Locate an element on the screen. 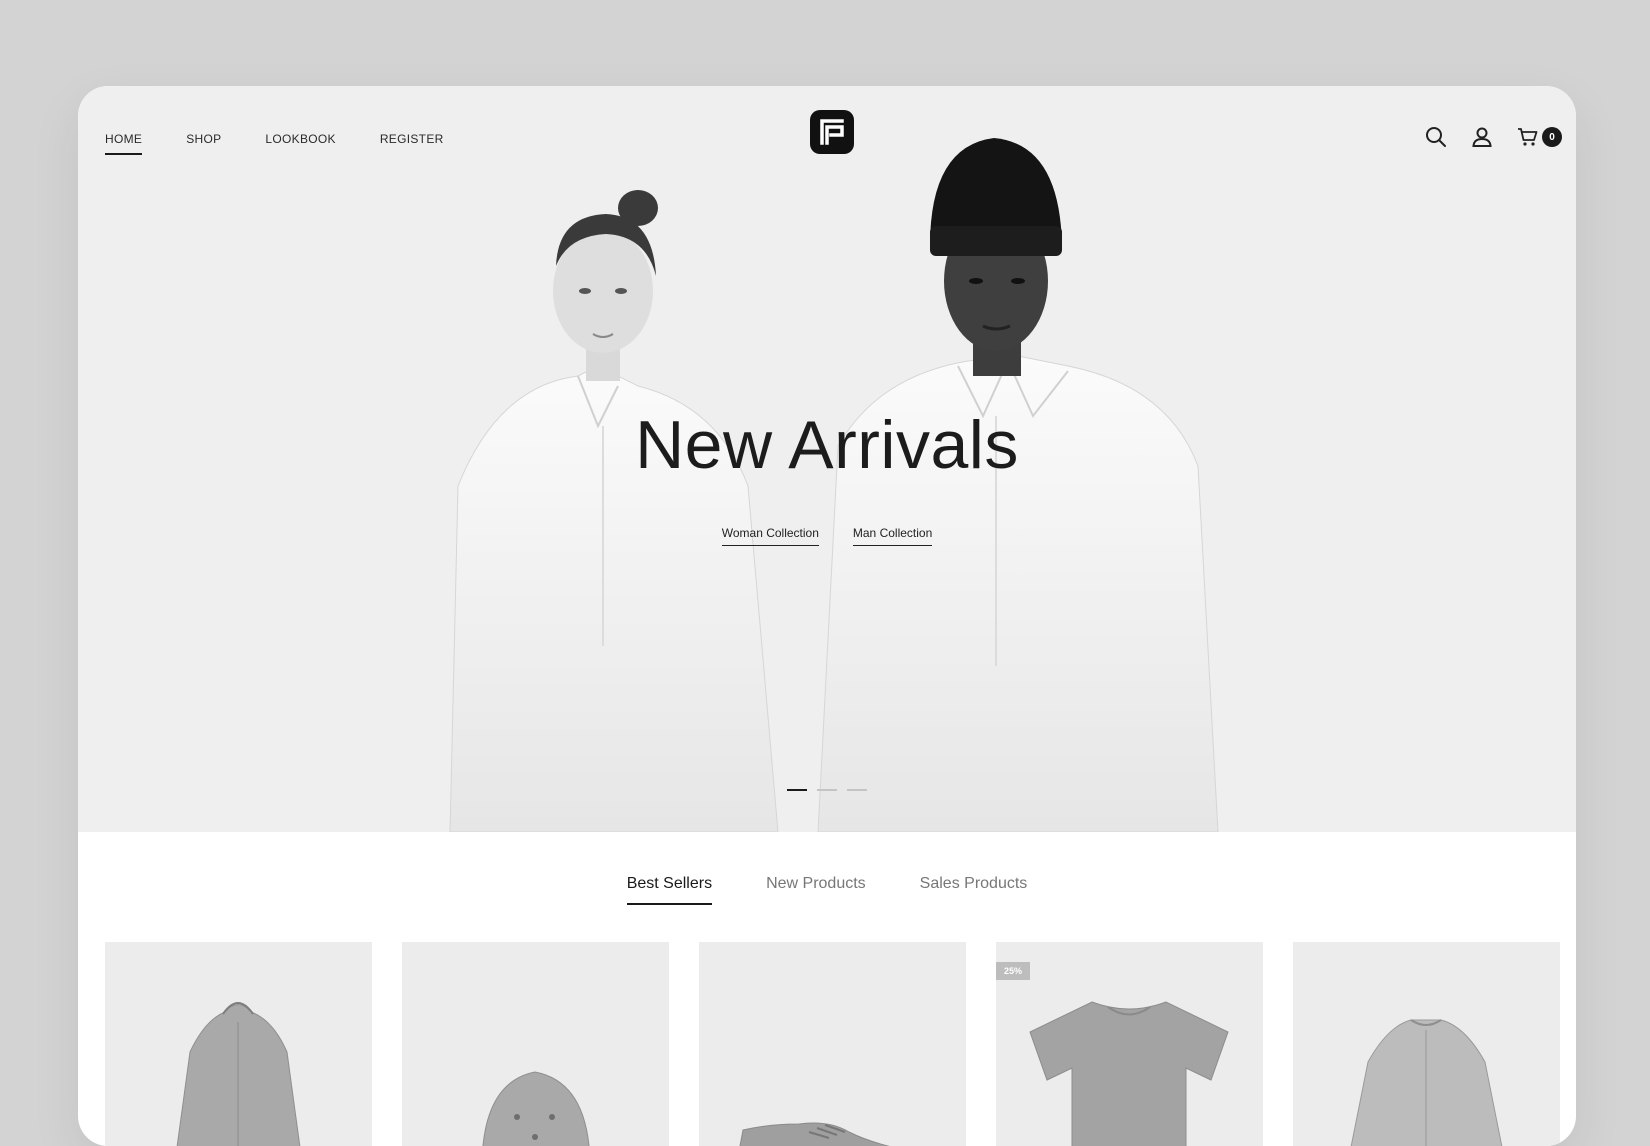 The width and height of the screenshot is (1650, 1146). nav-item-lookbook: LOOKBOOK is located at coordinates (300, 143).